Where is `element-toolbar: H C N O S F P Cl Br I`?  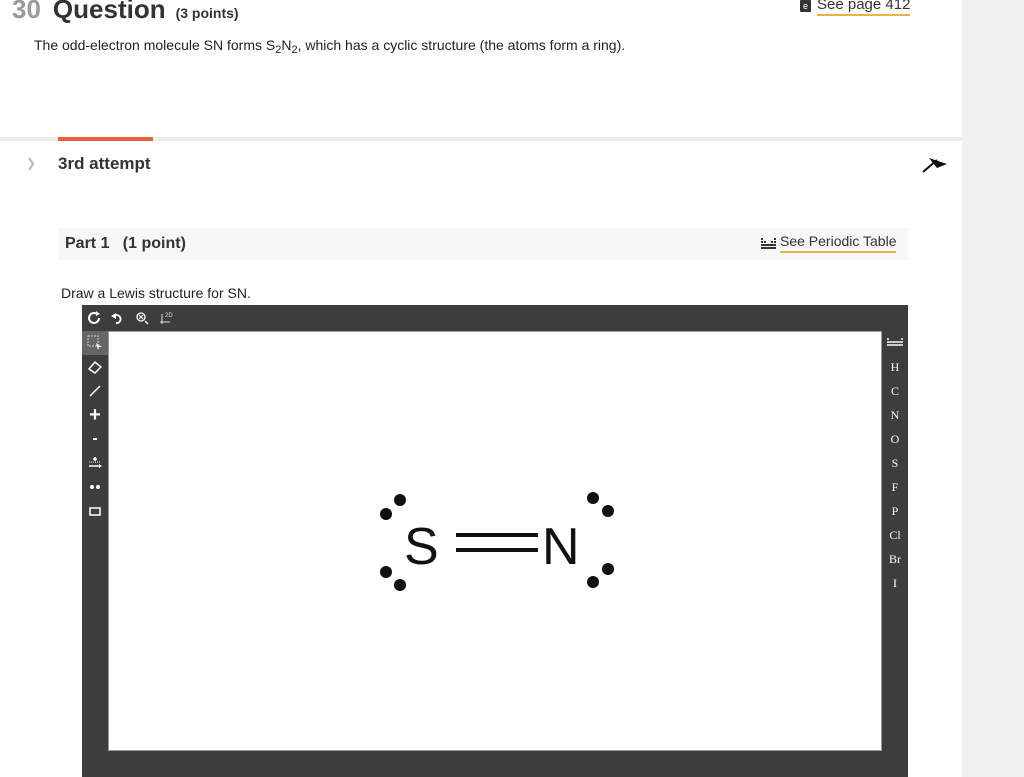
element-toolbar: H C N O S F P Cl Br I is located at coordinates (895, 554).